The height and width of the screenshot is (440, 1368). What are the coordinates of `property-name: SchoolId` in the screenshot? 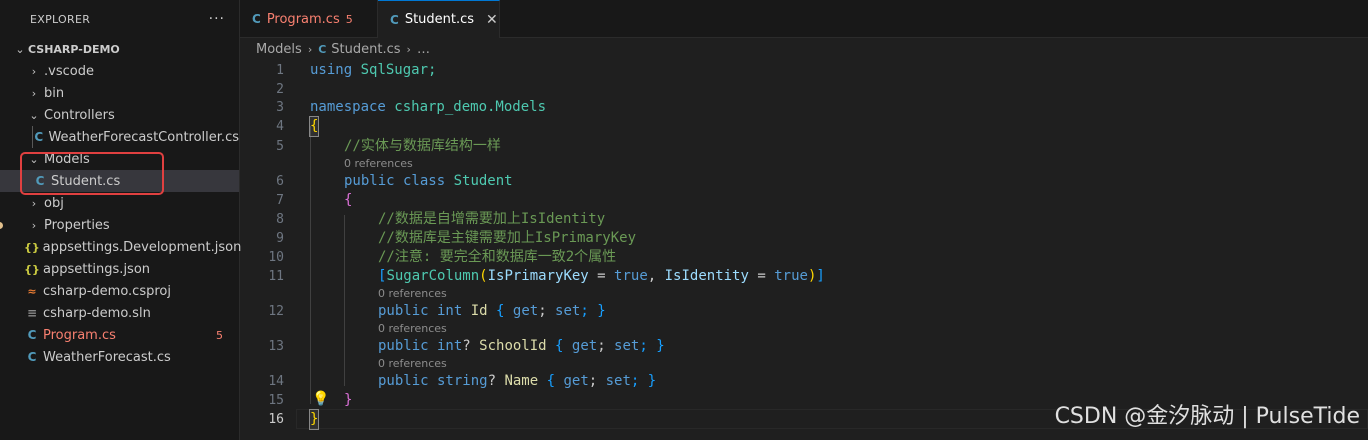 It's located at (513, 346).